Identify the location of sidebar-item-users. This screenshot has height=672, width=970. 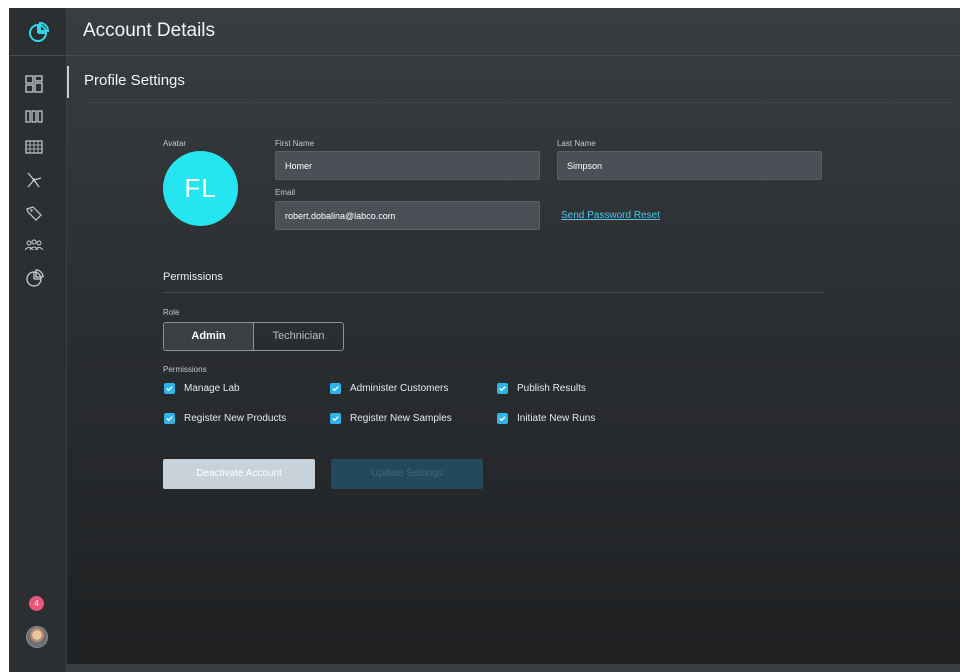
(34, 245).